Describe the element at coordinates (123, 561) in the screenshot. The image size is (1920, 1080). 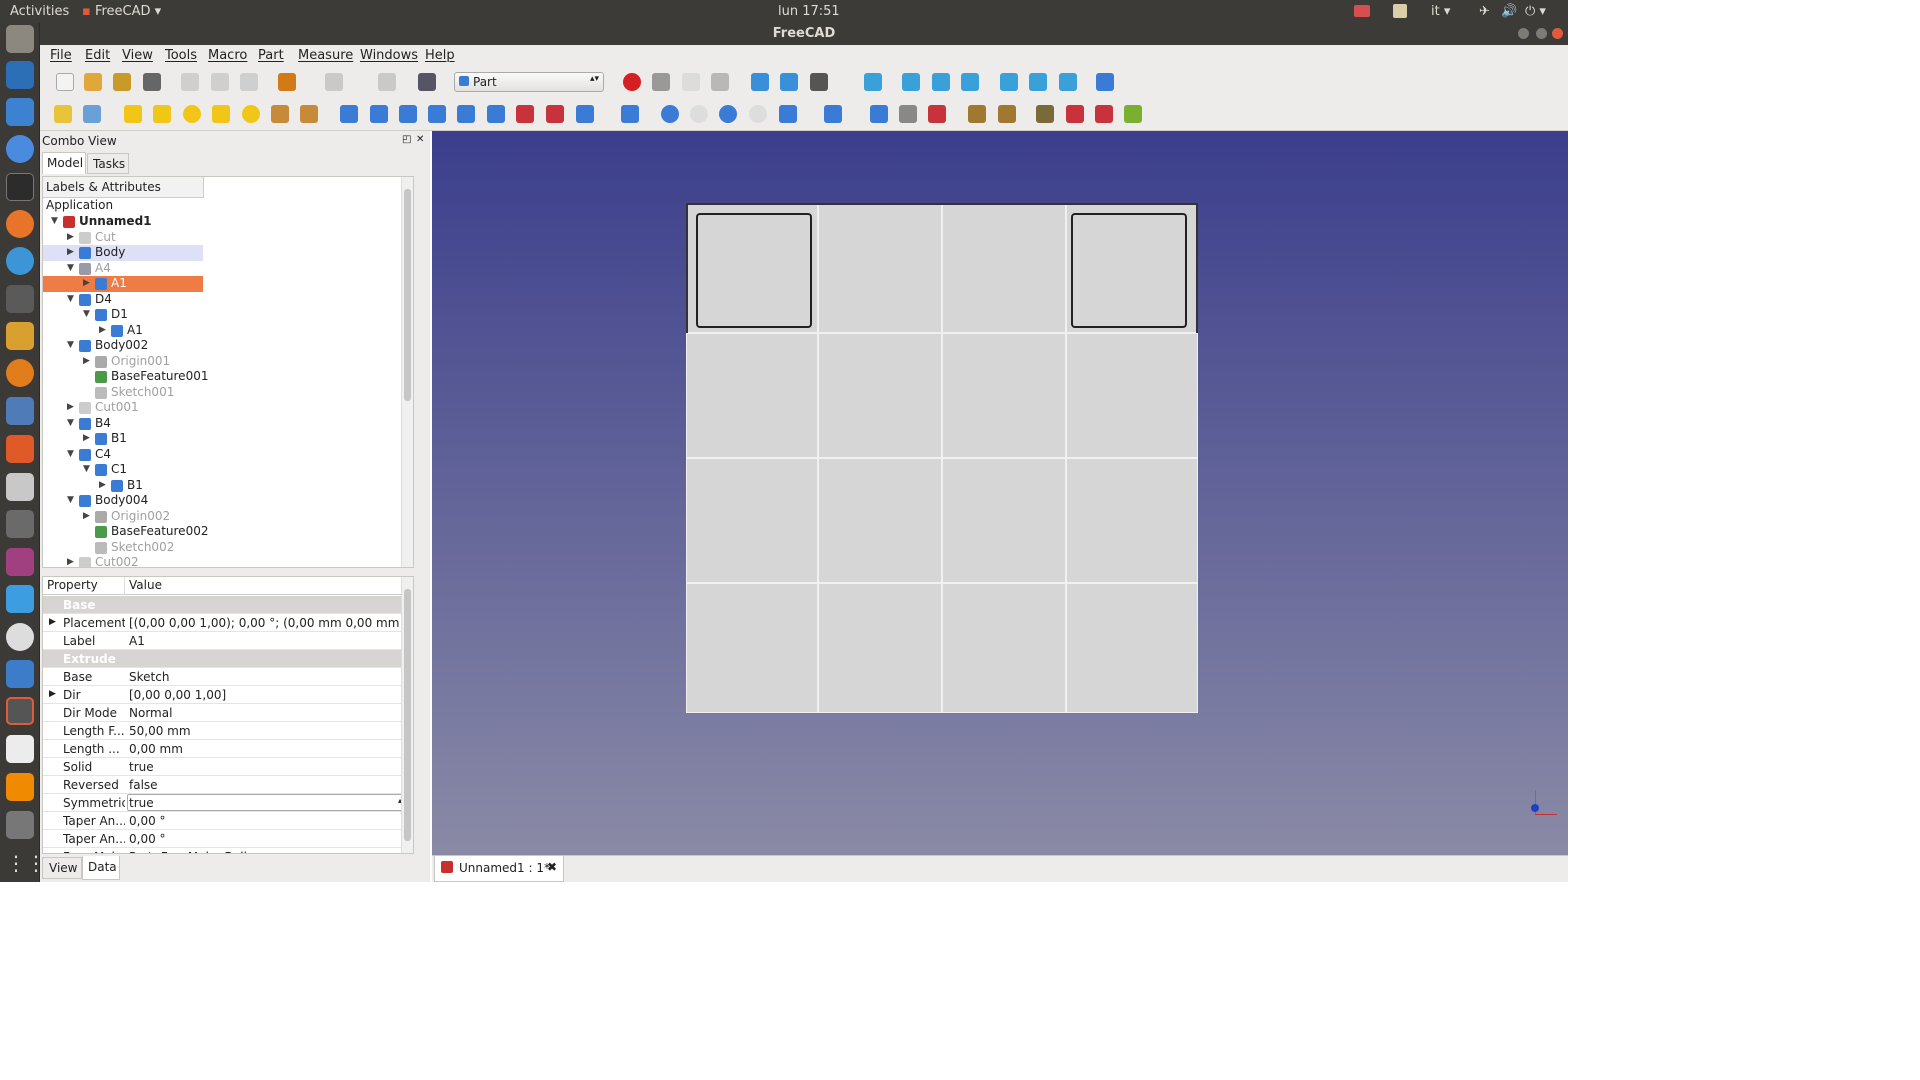
I see `tree-item: ▶ Cut002` at that location.